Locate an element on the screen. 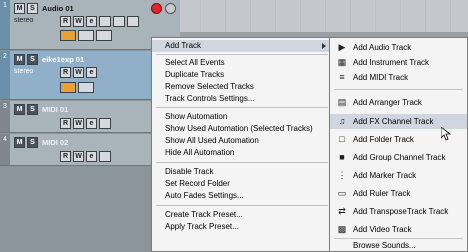 The image size is (468, 252). fx-channel-track-icon: ♫ is located at coordinates (342, 121).